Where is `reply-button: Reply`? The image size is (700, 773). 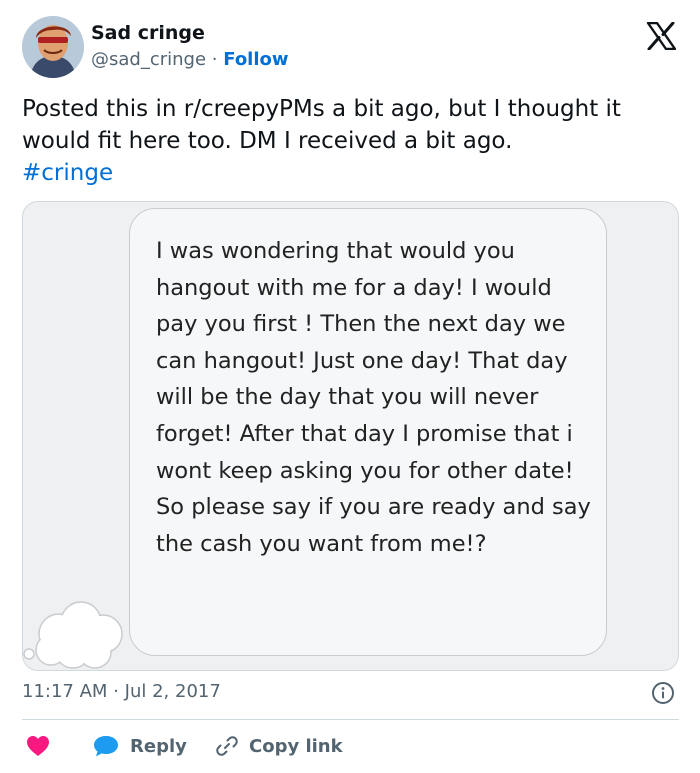
reply-button: Reply is located at coordinates (139, 746).